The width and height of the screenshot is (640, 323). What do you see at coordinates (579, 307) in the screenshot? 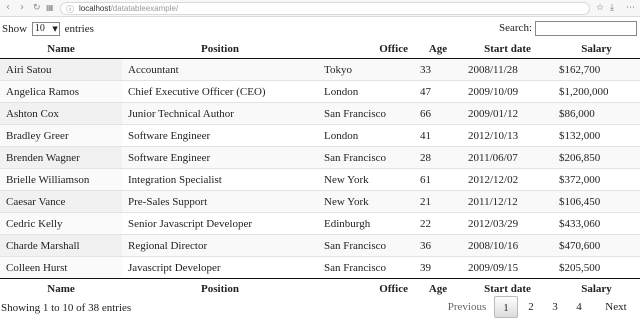
I see `page-button-4: 4` at bounding box center [579, 307].